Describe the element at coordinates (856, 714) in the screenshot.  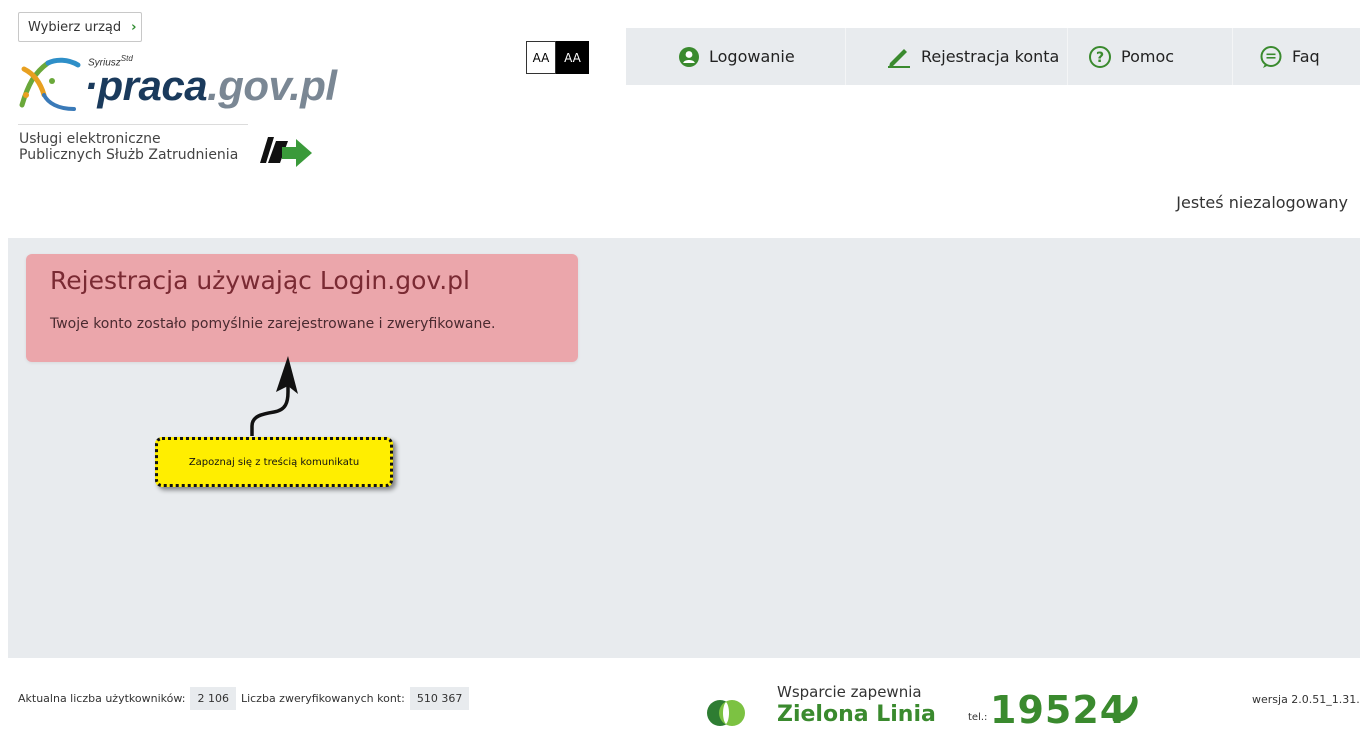
I see `support-name: Zielona Linia` at that location.